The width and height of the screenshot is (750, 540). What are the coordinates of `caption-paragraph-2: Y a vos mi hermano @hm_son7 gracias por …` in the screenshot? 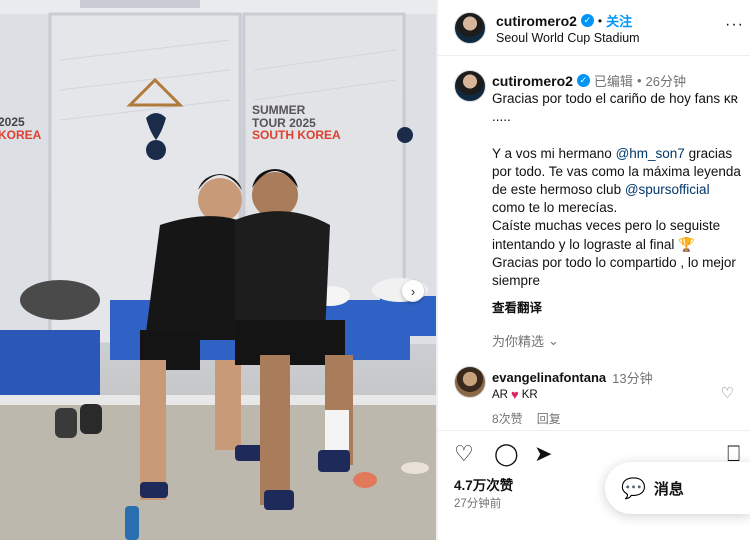 It's located at (618, 180).